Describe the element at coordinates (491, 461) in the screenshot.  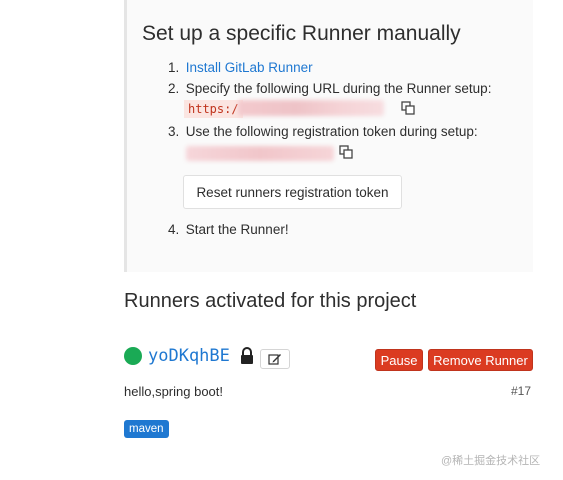
I see `watermark: @稀土掘金技术社区` at that location.